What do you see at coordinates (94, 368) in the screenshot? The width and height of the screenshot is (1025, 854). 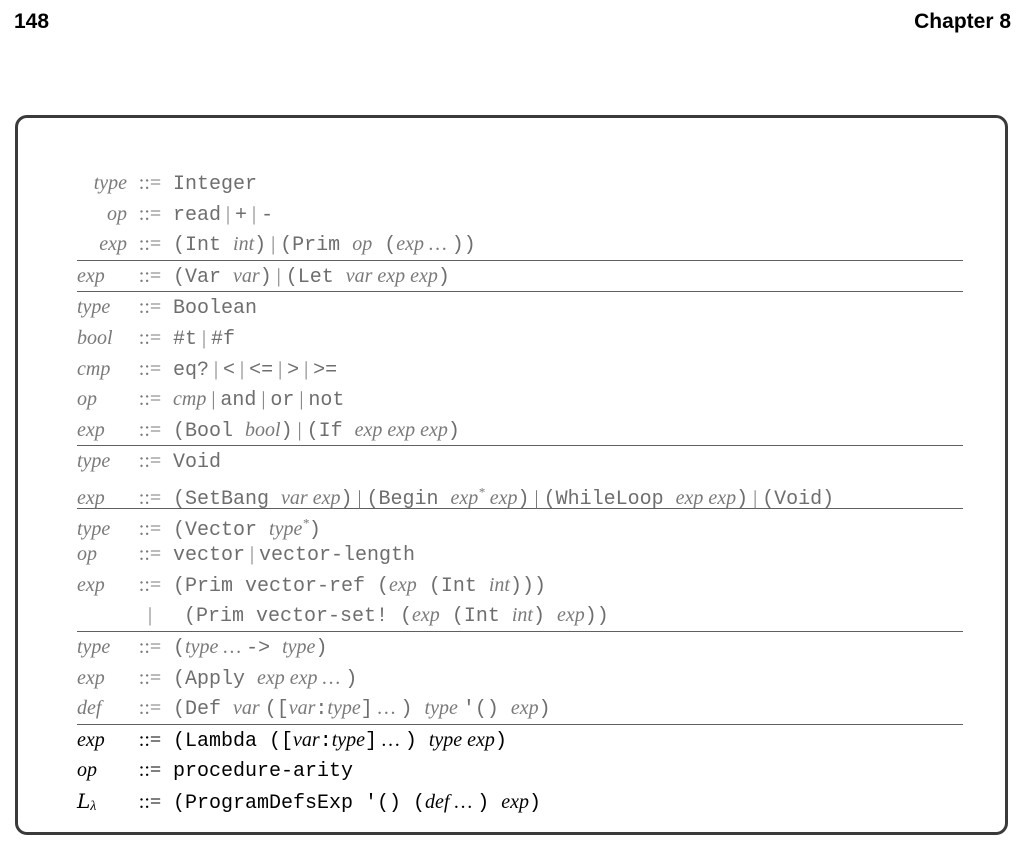 I see `rule-lhs: cmp` at bounding box center [94, 368].